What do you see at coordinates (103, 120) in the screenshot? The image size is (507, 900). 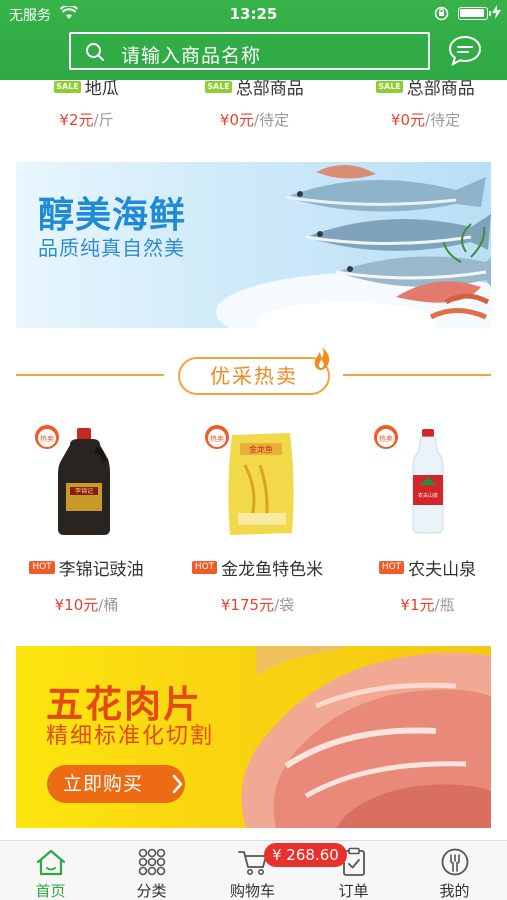 I see `price-unit: /斤` at bounding box center [103, 120].